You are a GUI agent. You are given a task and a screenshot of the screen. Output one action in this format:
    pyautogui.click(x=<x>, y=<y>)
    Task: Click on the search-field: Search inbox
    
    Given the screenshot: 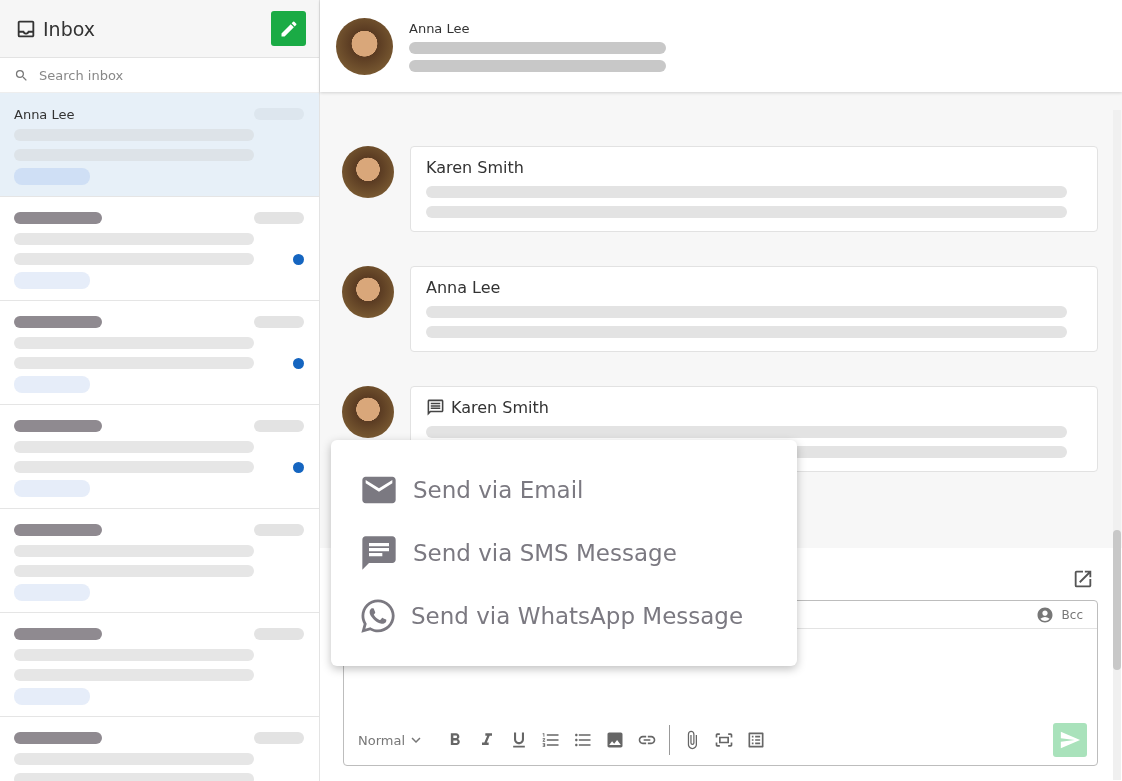 What is the action you would take?
    pyautogui.click(x=171, y=75)
    